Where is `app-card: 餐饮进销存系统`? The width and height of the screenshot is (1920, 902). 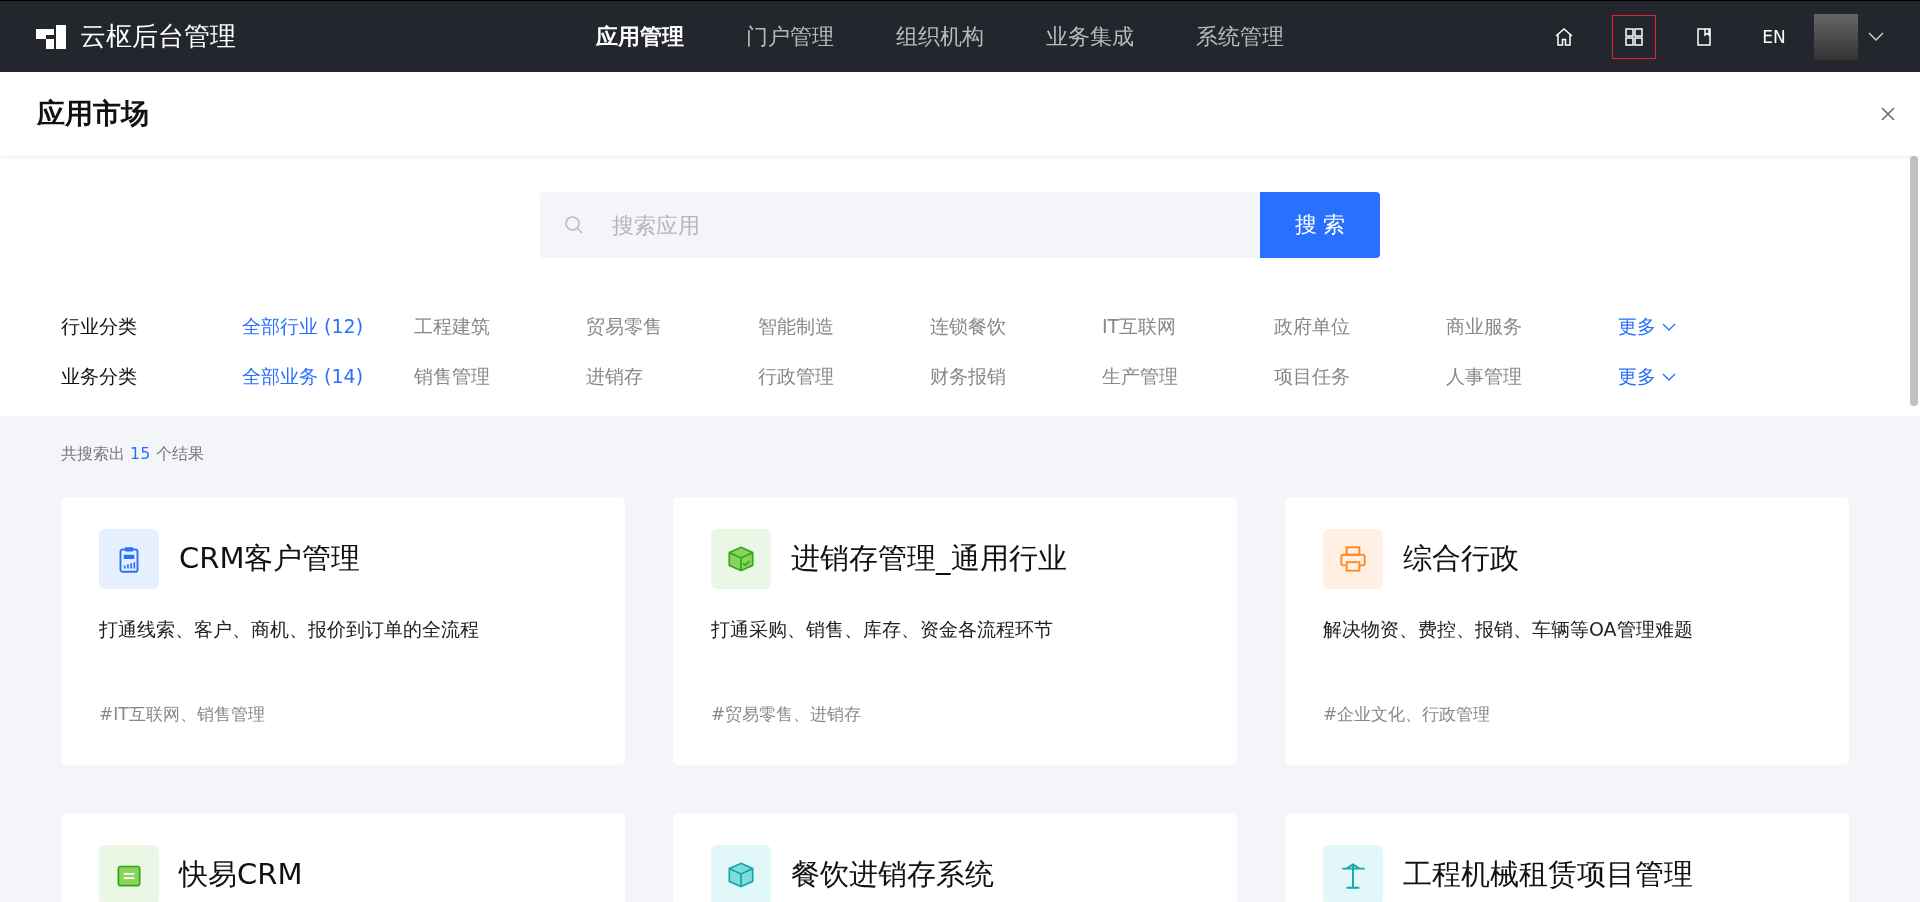 app-card: 餐饮进销存系统 is located at coordinates (955, 857).